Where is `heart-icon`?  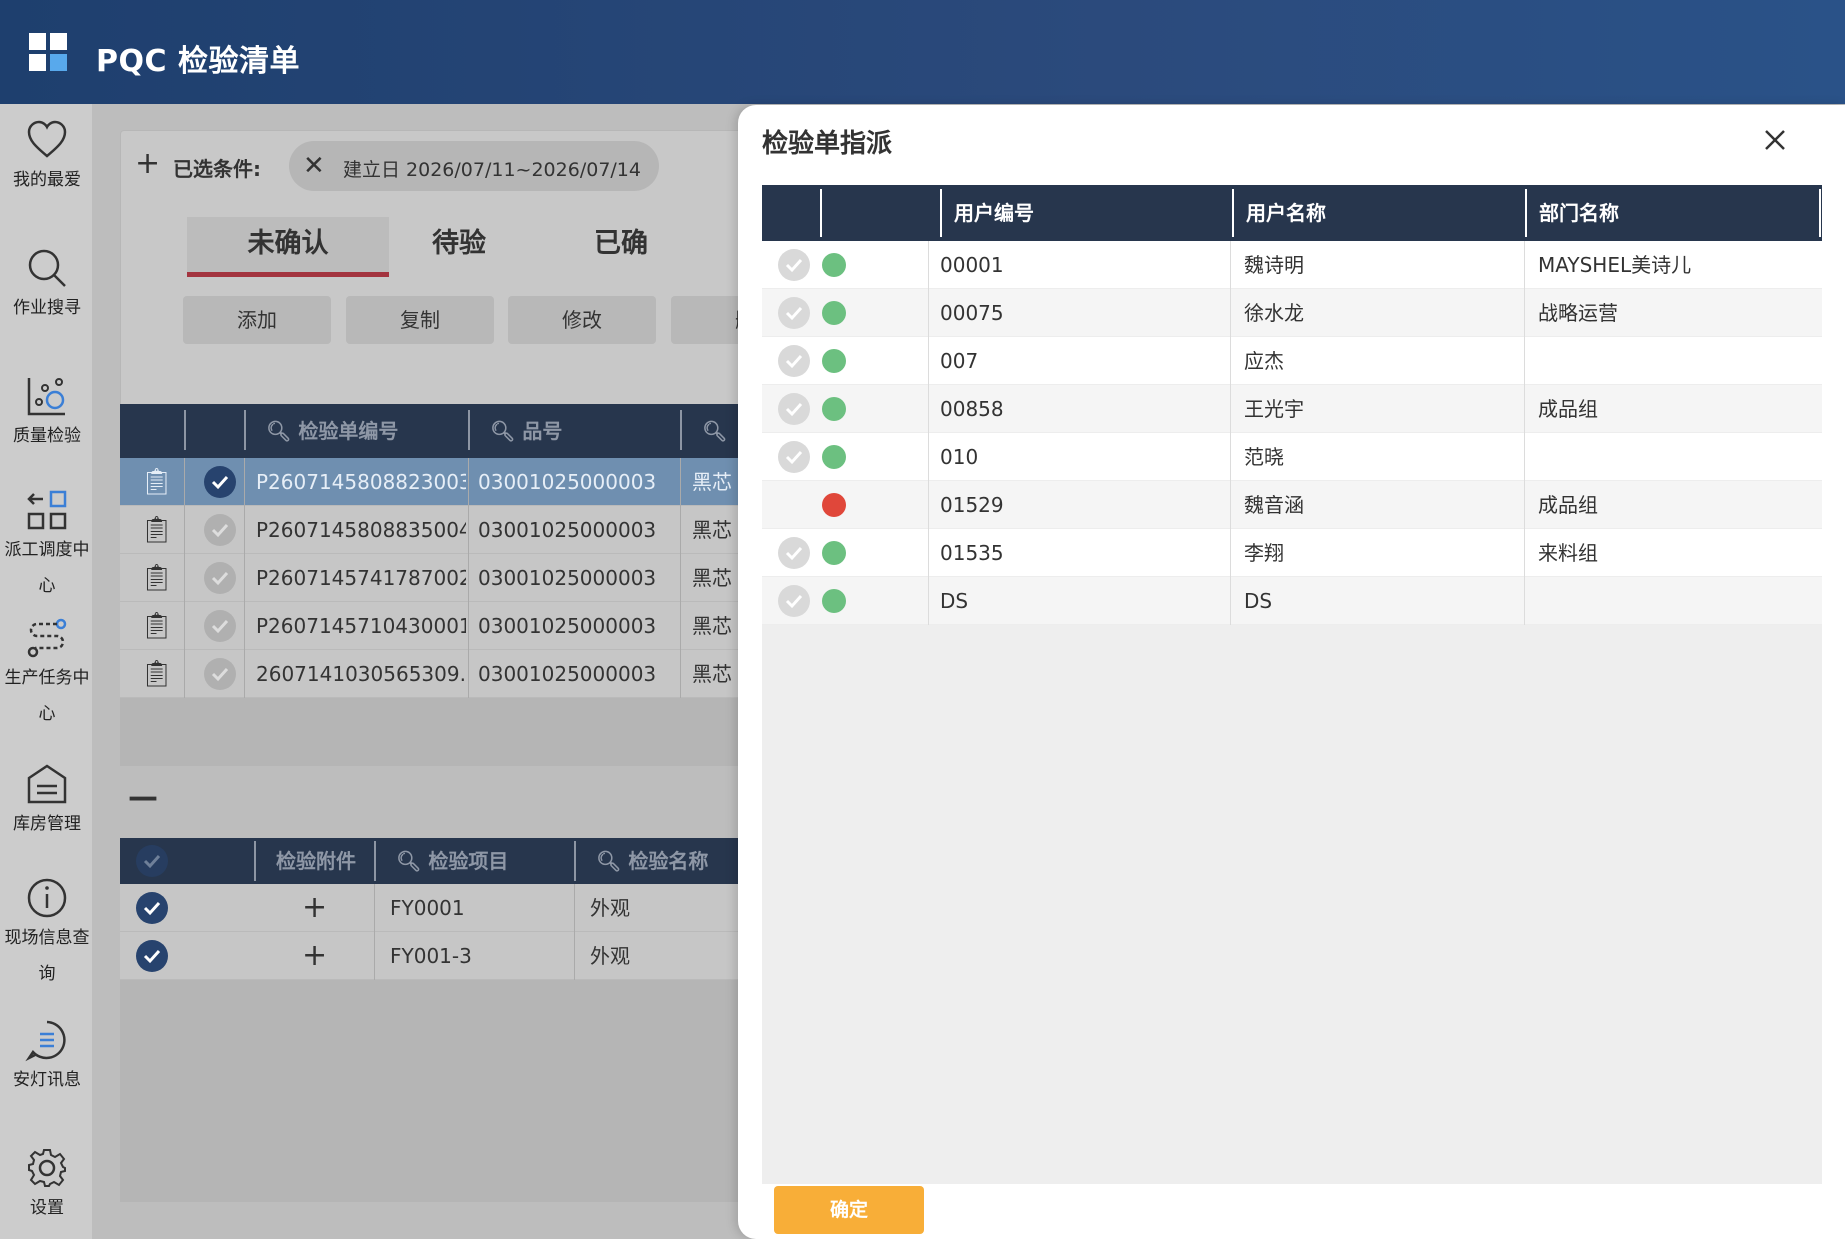
heart-icon is located at coordinates (47, 139).